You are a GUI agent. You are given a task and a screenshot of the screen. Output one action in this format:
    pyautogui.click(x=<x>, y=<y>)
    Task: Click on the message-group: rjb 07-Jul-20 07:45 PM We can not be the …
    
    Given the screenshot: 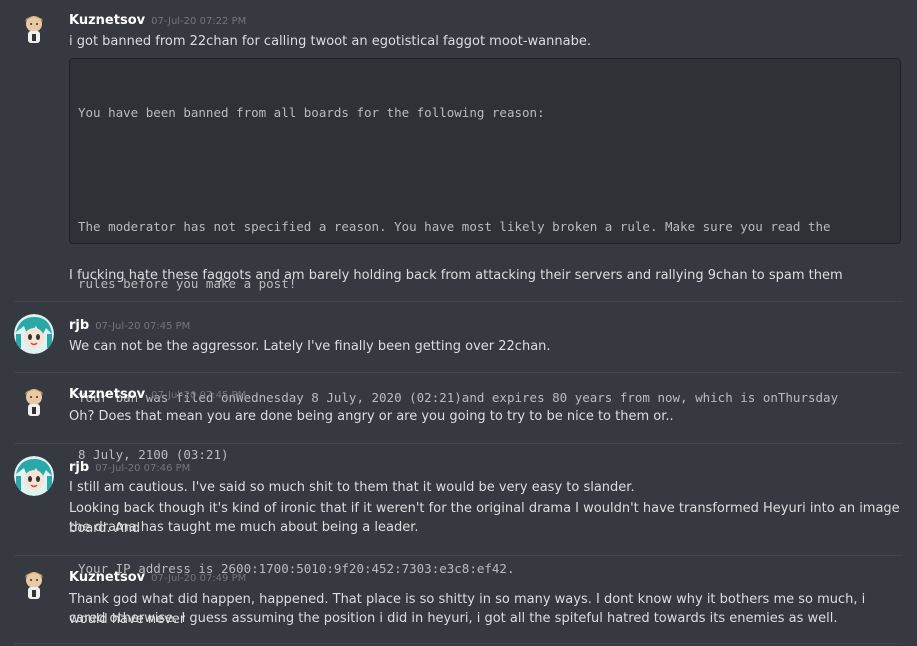 What is the action you would take?
    pyautogui.click(x=458, y=337)
    